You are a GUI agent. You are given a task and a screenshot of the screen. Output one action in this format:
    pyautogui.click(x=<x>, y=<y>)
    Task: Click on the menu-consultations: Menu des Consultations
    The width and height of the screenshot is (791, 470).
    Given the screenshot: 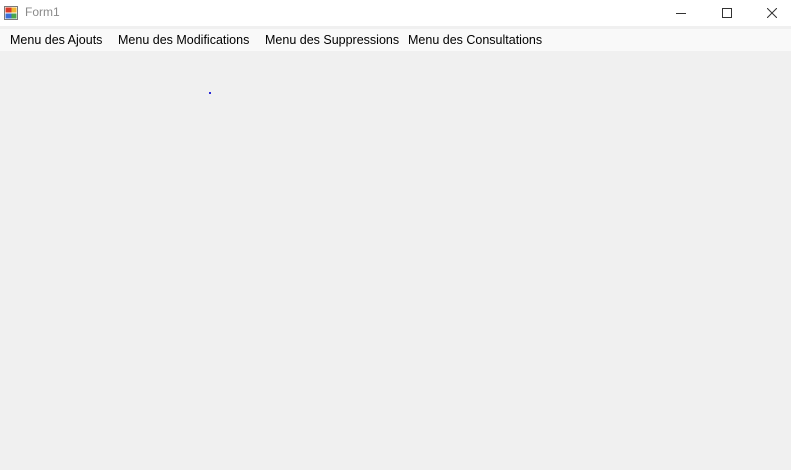 What is the action you would take?
    pyautogui.click(x=475, y=40)
    